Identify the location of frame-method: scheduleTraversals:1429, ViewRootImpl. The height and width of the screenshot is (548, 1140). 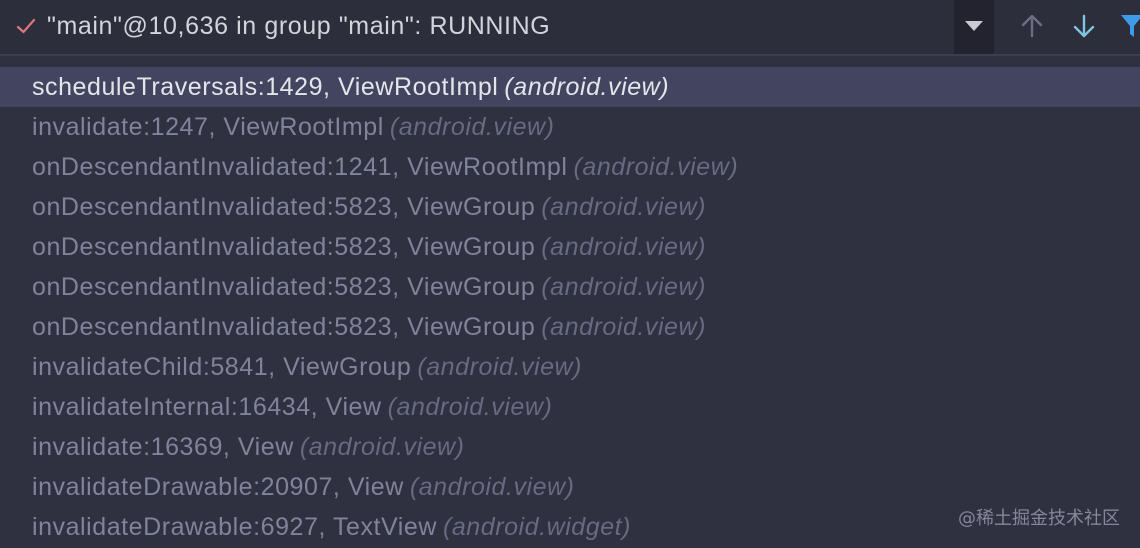
(265, 87).